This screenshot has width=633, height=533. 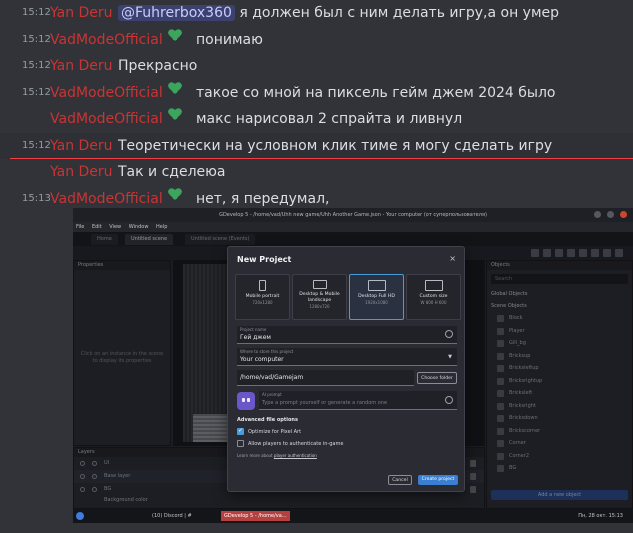 I want to click on menu-help: Help, so click(x=162, y=227).